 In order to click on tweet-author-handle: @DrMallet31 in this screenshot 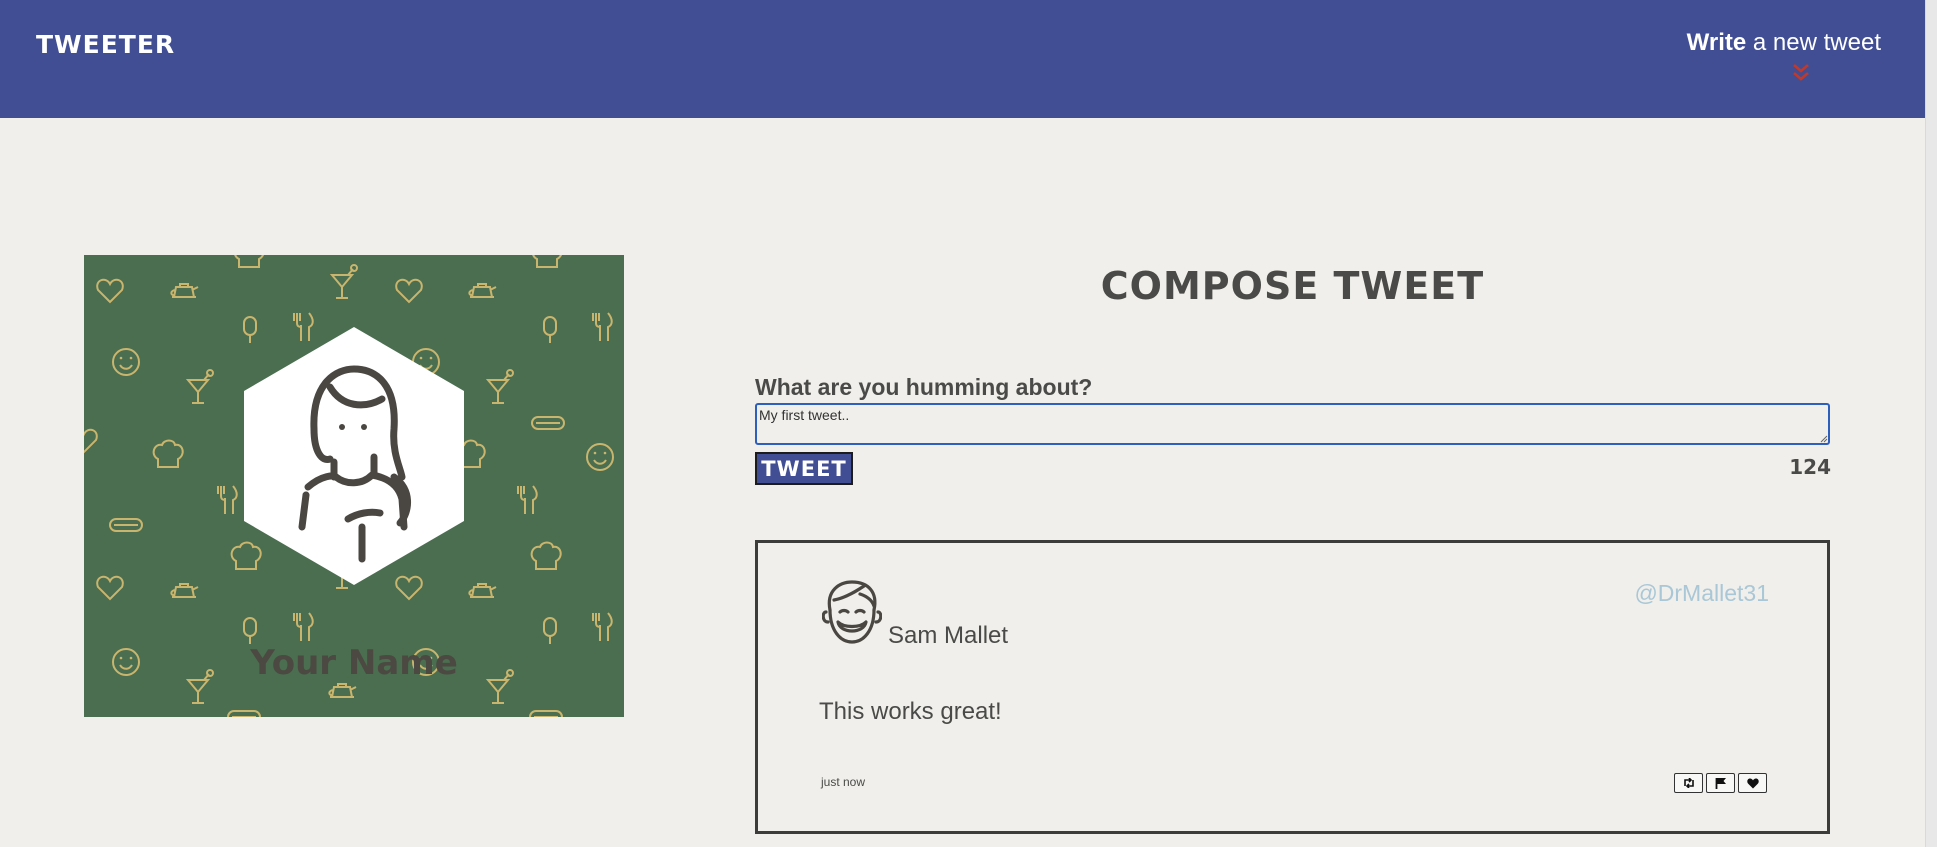, I will do `click(1701, 593)`.